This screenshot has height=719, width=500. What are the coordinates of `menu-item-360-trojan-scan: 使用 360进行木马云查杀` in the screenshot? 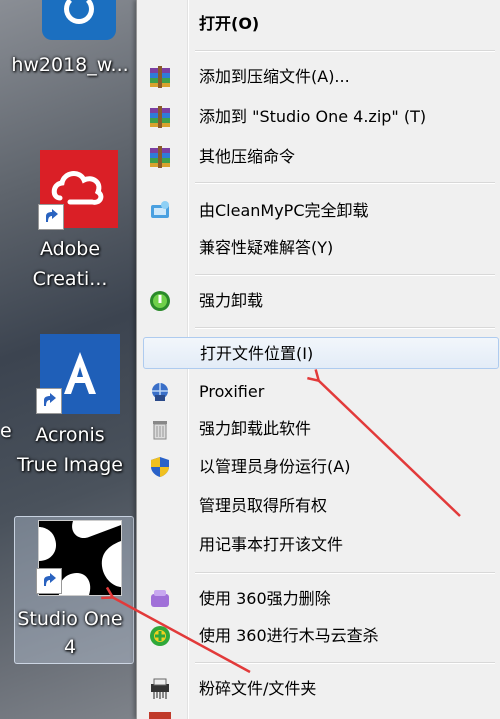 It's located at (318, 636).